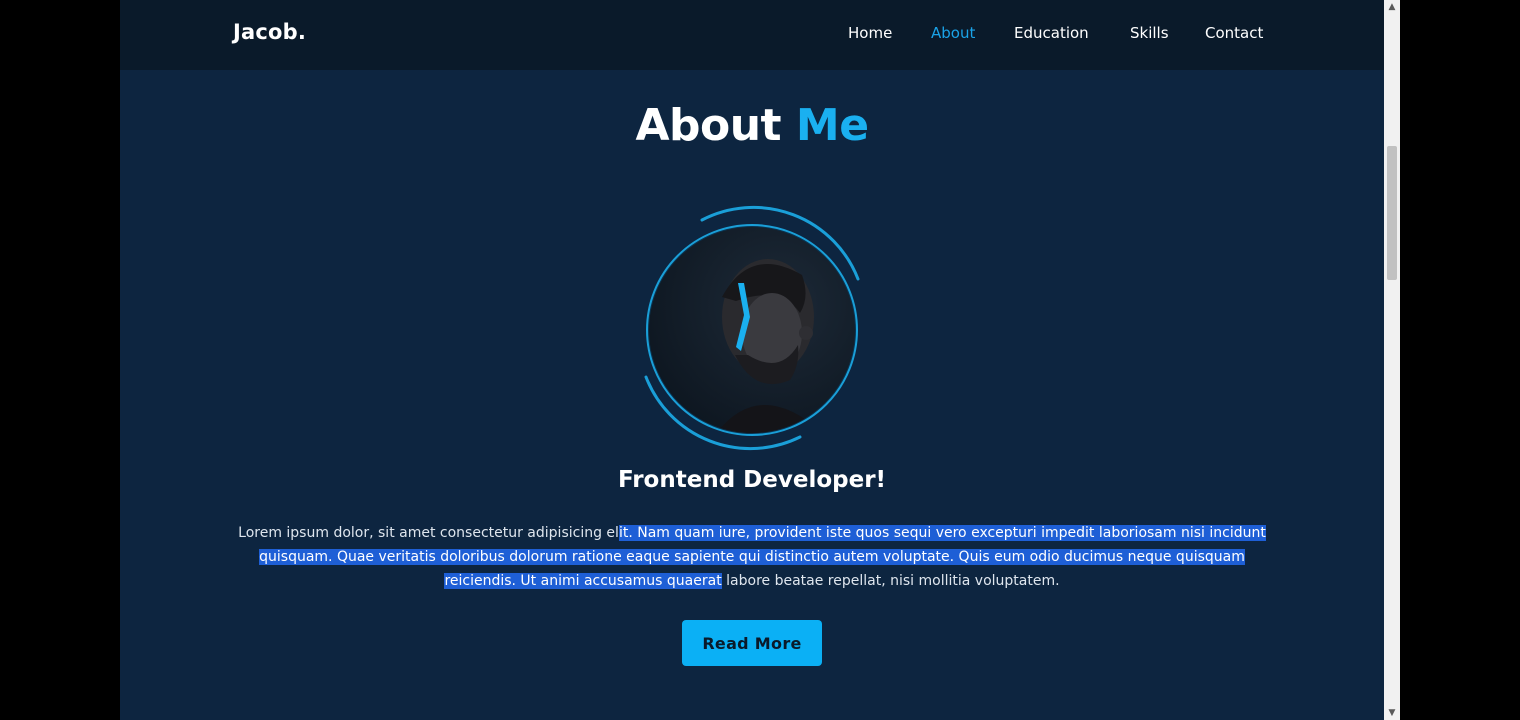 Image resolution: width=1520 pixels, height=720 pixels. What do you see at coordinates (752, 328) in the screenshot?
I see `profile-photo-icon` at bounding box center [752, 328].